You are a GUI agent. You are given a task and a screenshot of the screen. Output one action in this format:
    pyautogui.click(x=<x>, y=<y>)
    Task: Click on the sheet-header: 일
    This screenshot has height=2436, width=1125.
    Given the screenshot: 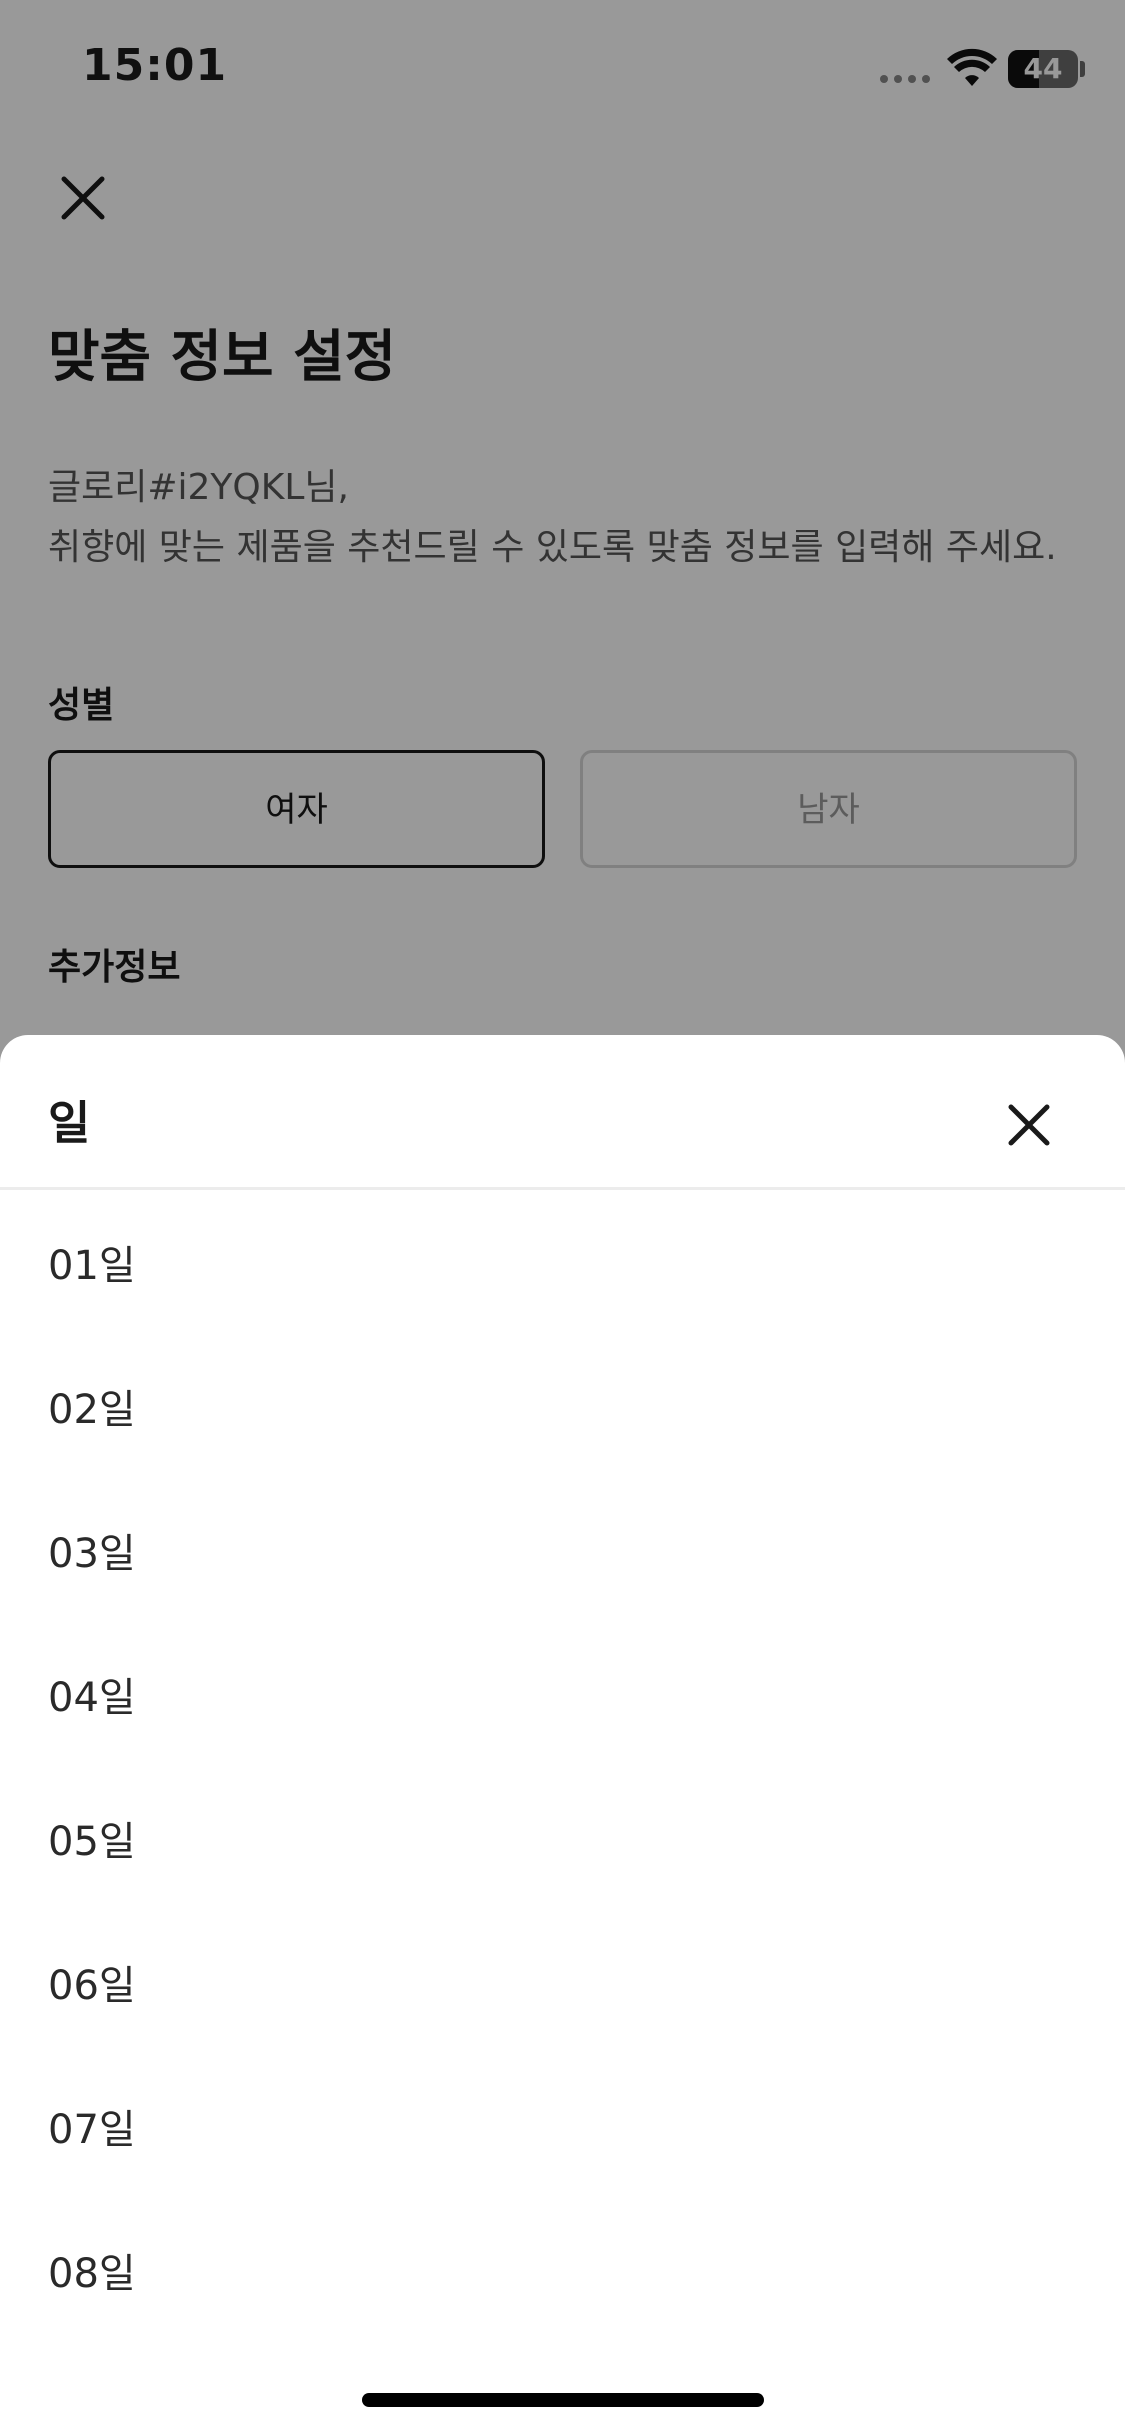 What is the action you would take?
    pyautogui.click(x=562, y=1112)
    